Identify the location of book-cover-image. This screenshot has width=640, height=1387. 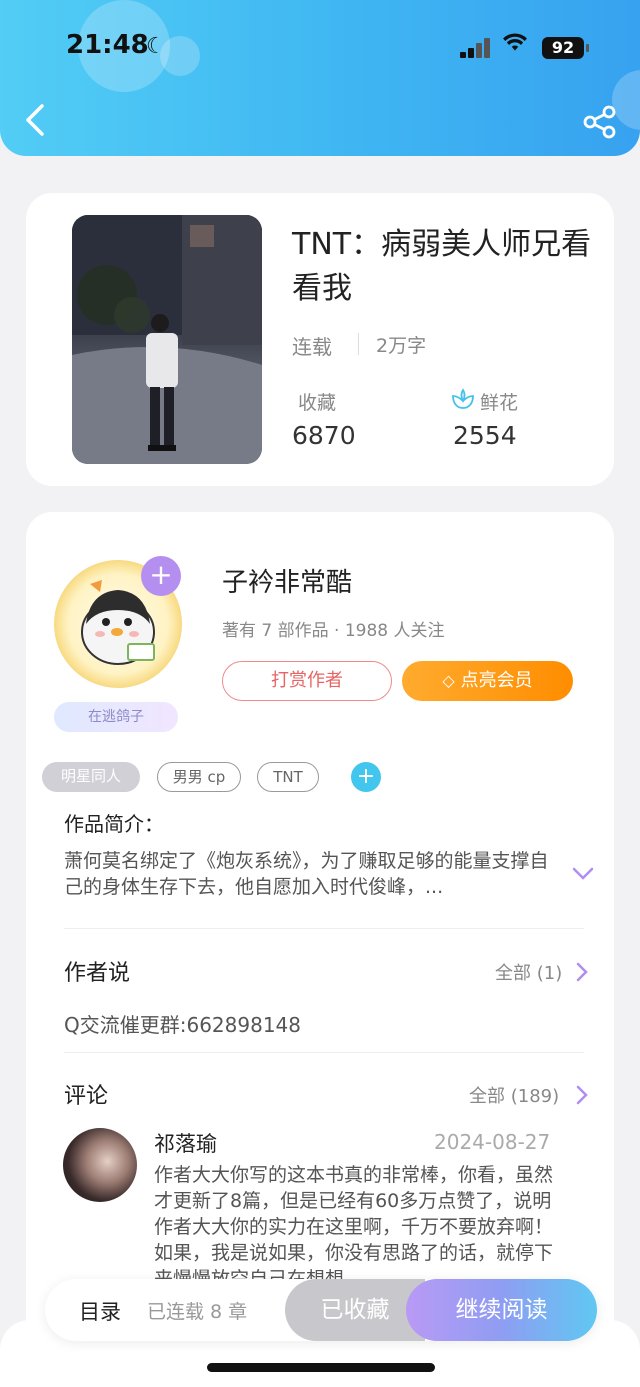
(167, 339).